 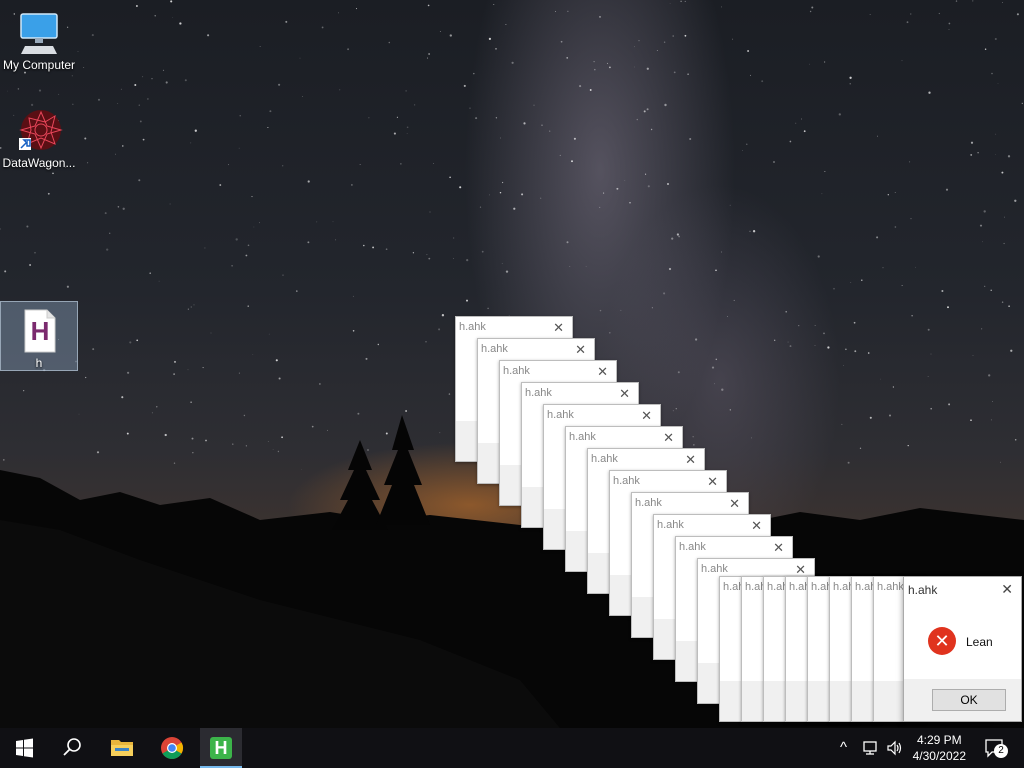 I want to click on chrome-icon, so click(x=172, y=748).